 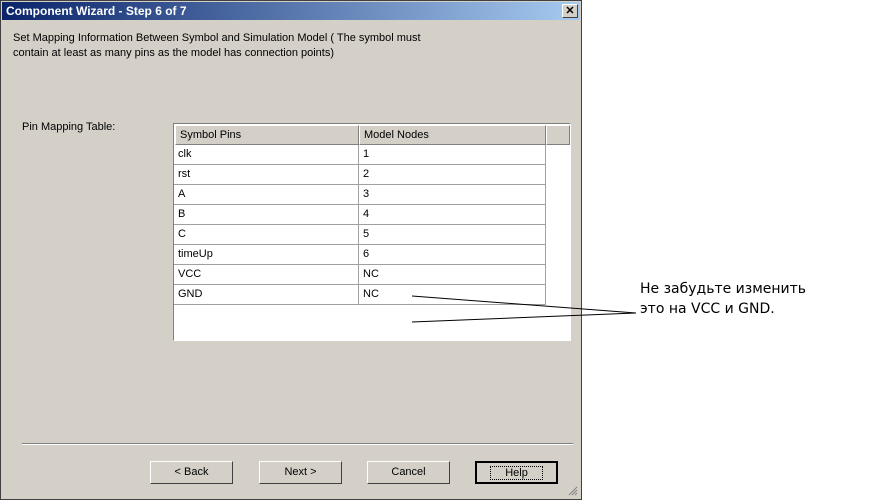 What do you see at coordinates (524, 304) in the screenshot?
I see `pointer-line-vcc` at bounding box center [524, 304].